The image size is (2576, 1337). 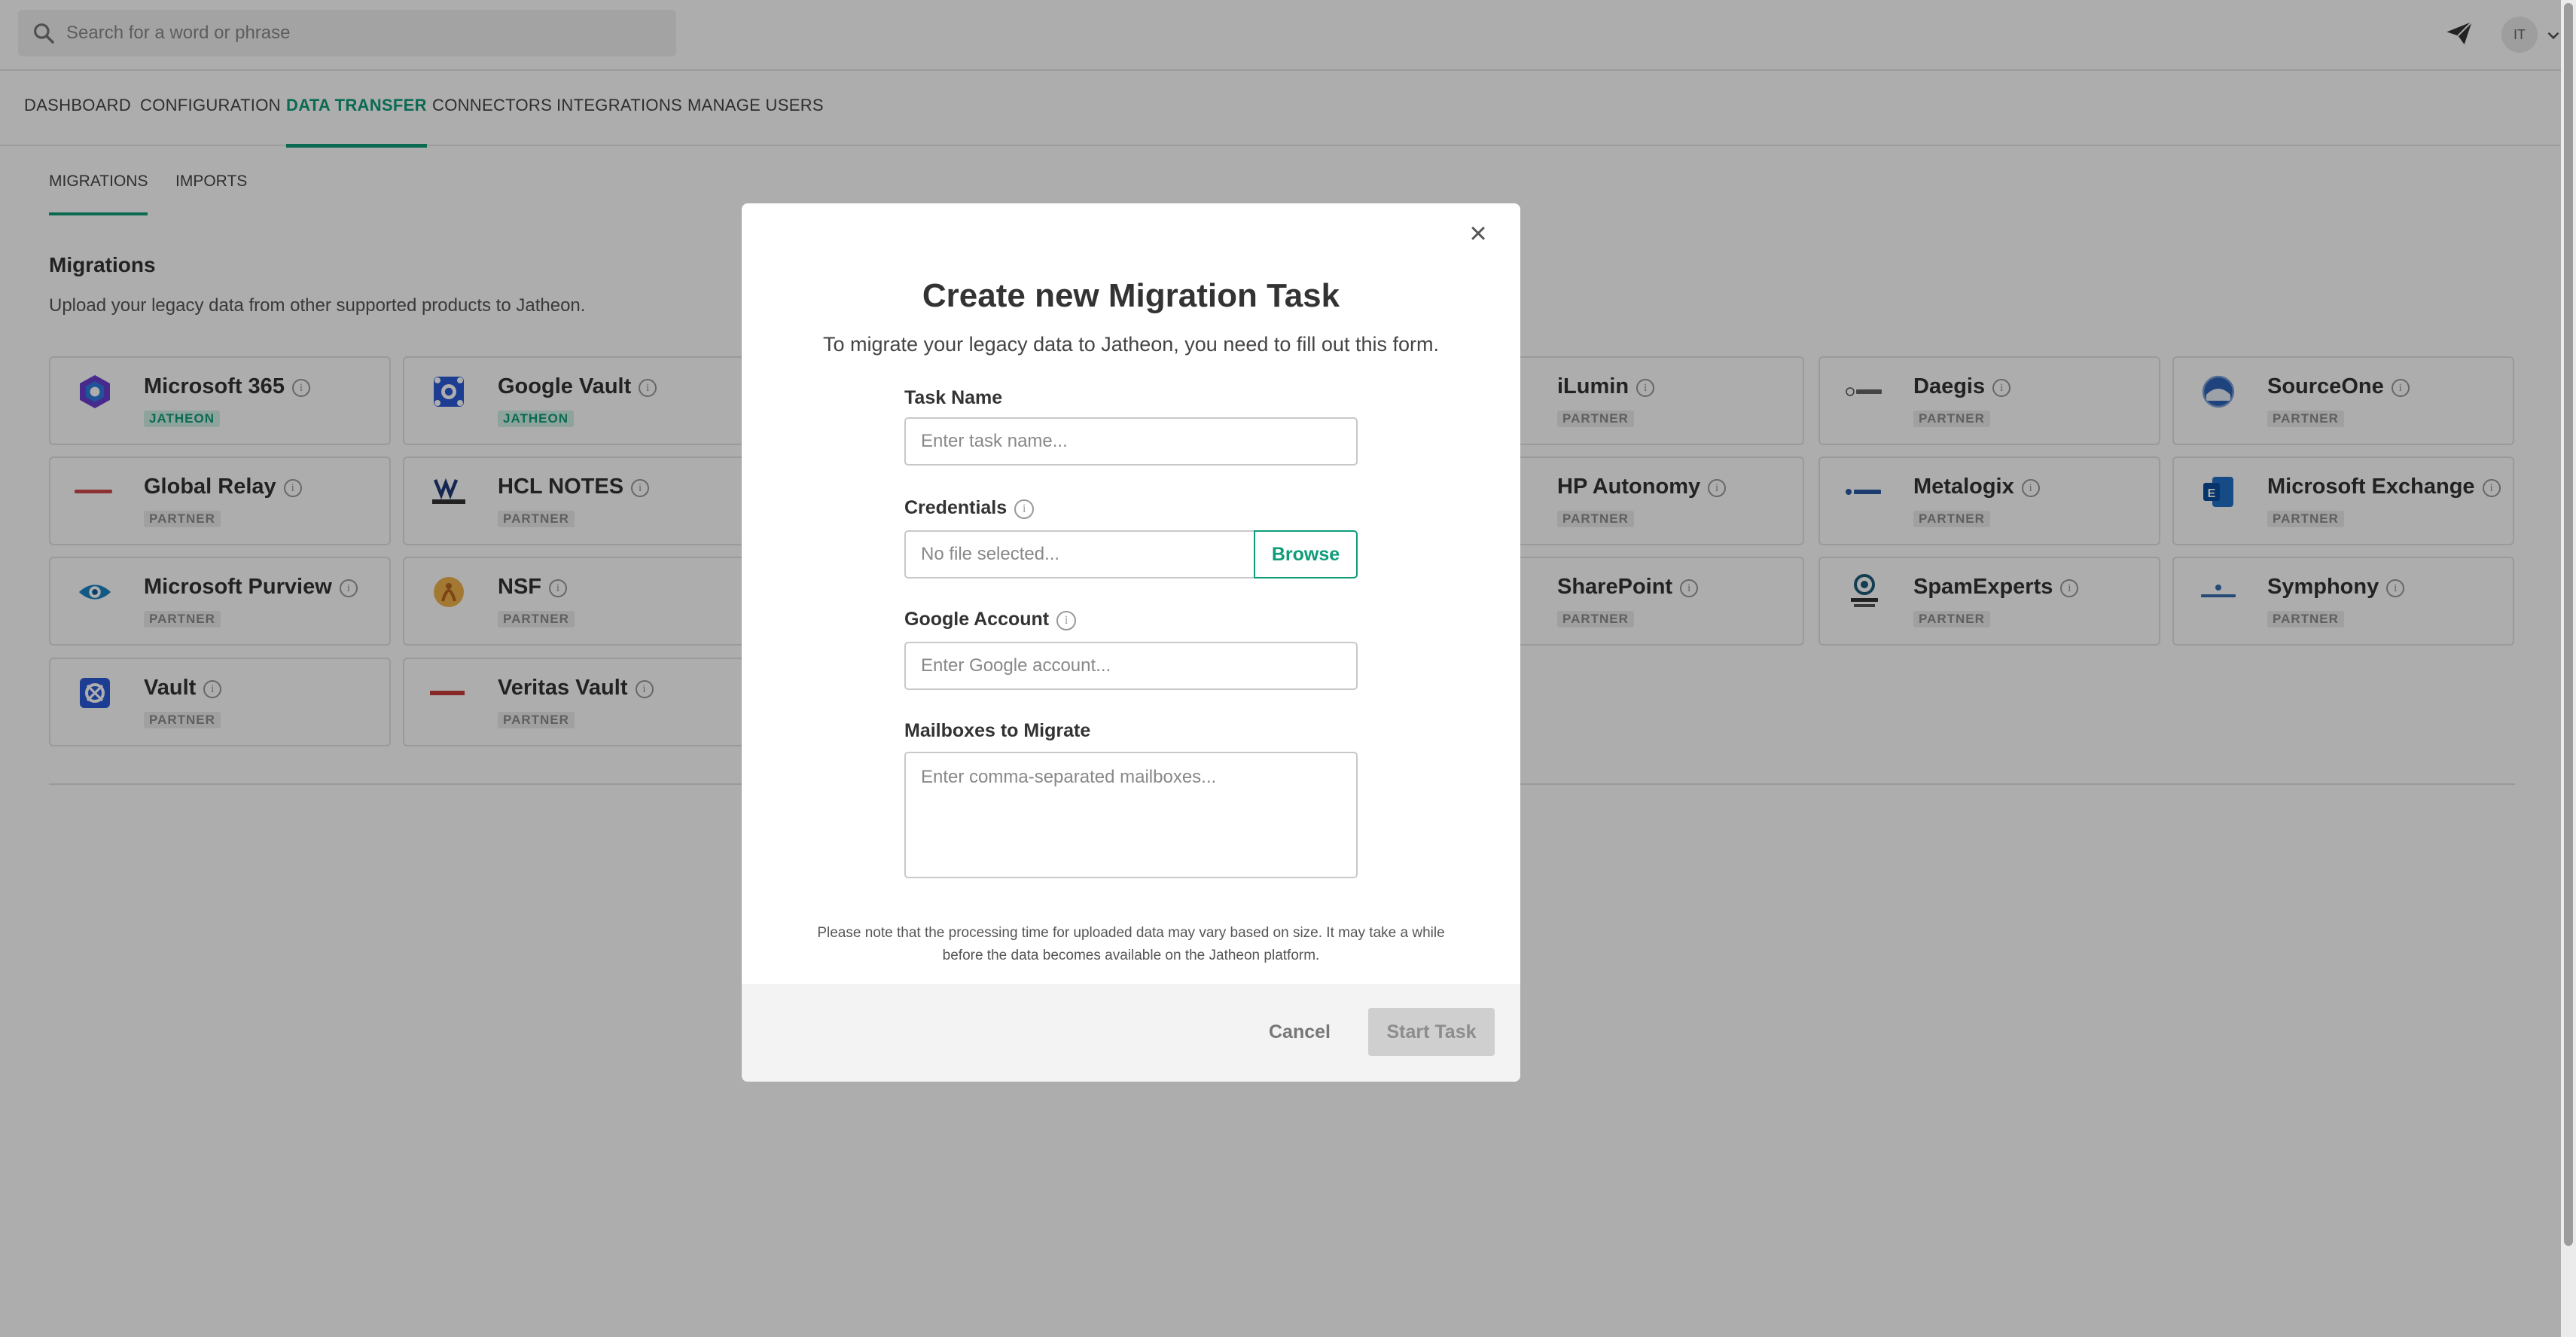 I want to click on start-task-button: Start Task, so click(x=1431, y=1032).